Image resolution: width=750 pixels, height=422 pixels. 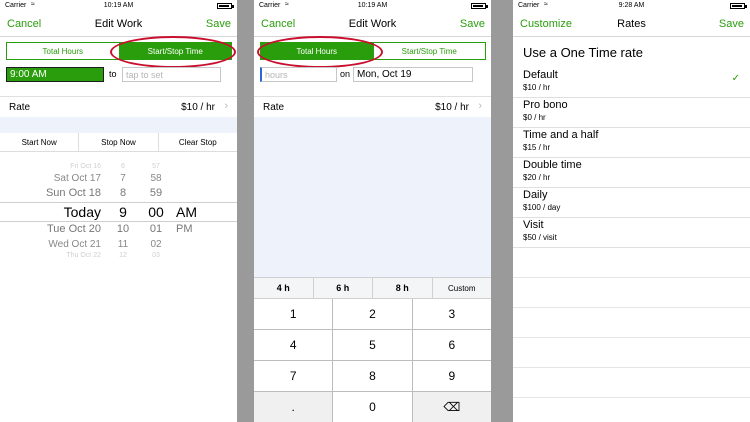 What do you see at coordinates (631, 82) in the screenshot?
I see `list-item: Default $10 / hr ✓` at bounding box center [631, 82].